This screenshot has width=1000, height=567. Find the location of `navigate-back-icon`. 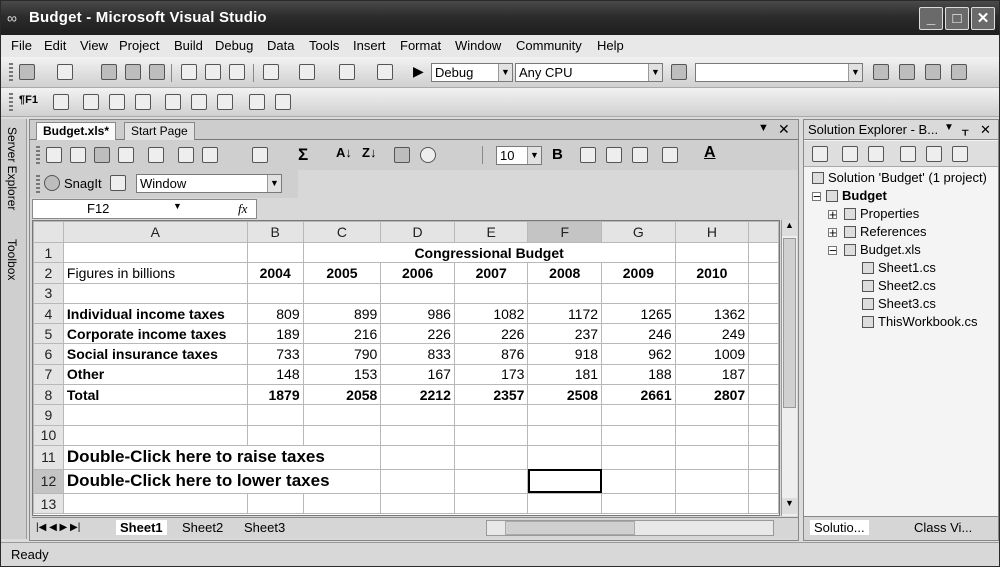

navigate-back-icon is located at coordinates (347, 72).